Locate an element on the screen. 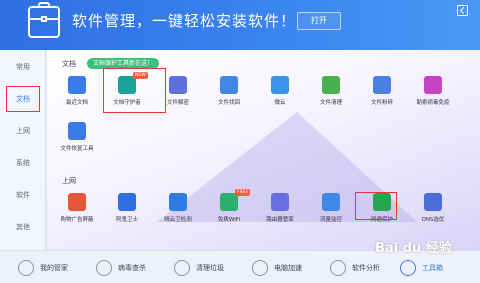 This screenshot has height=283, width=480. app-label: 文件找回 is located at coordinates (228, 103).